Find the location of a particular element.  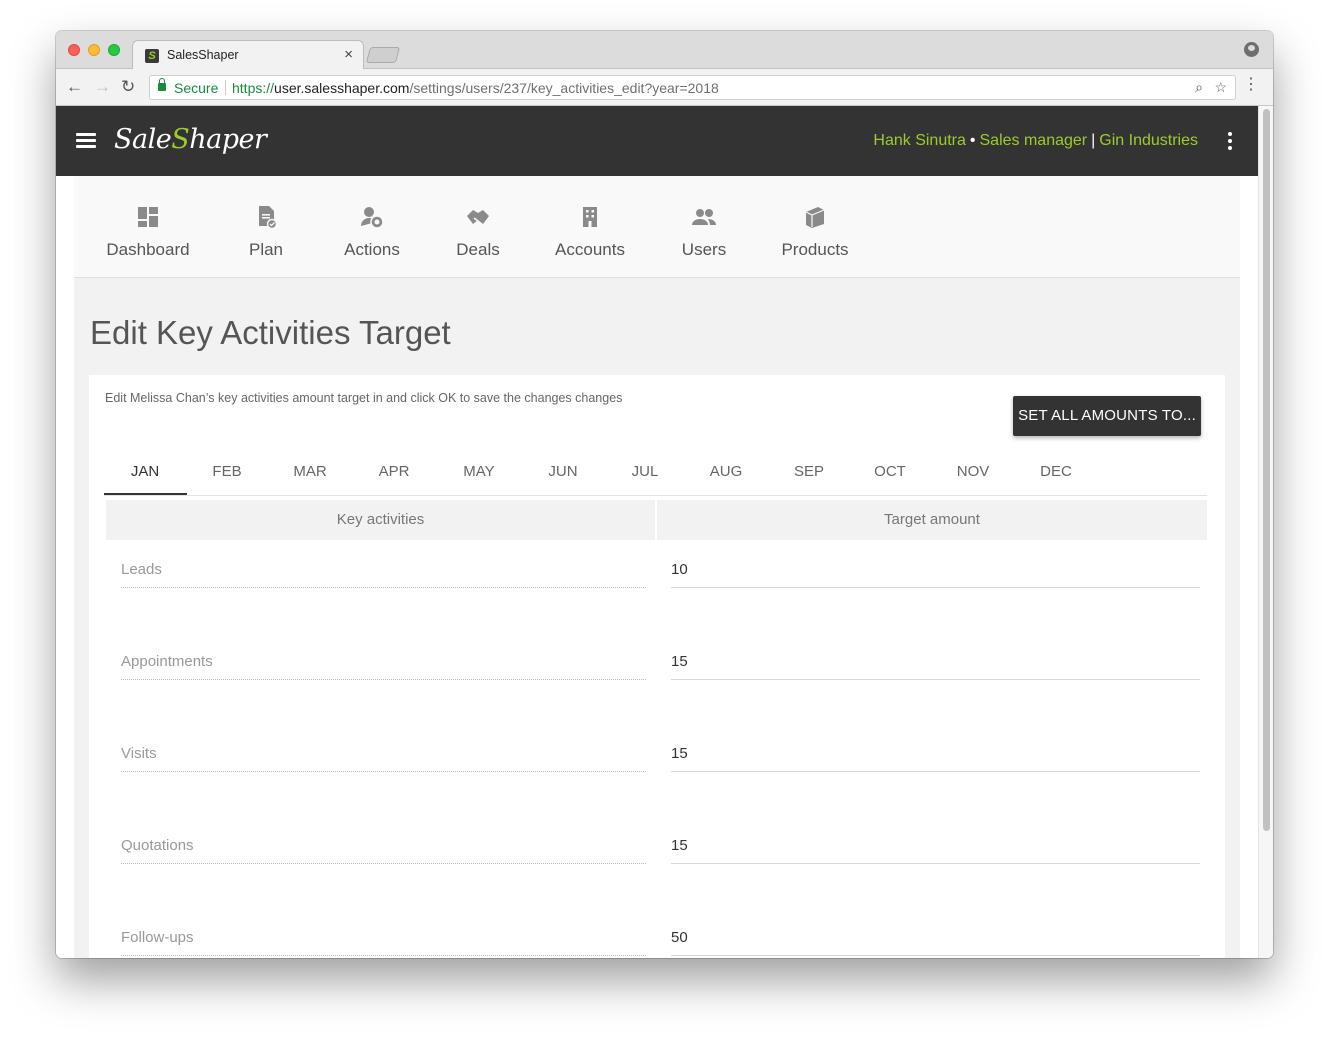

browser-tab-bar: S SalesShaper × is located at coordinates (664, 50).